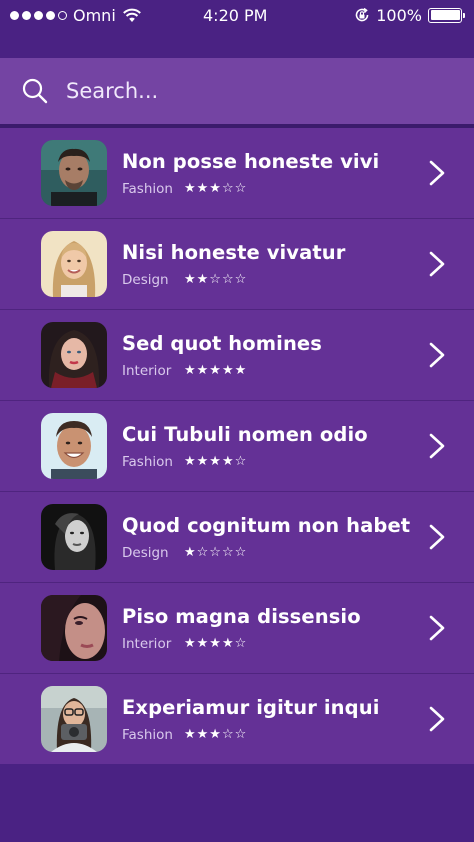 The width and height of the screenshot is (474, 842). I want to click on item-title: Experiamur igitur inqui, so click(251, 707).